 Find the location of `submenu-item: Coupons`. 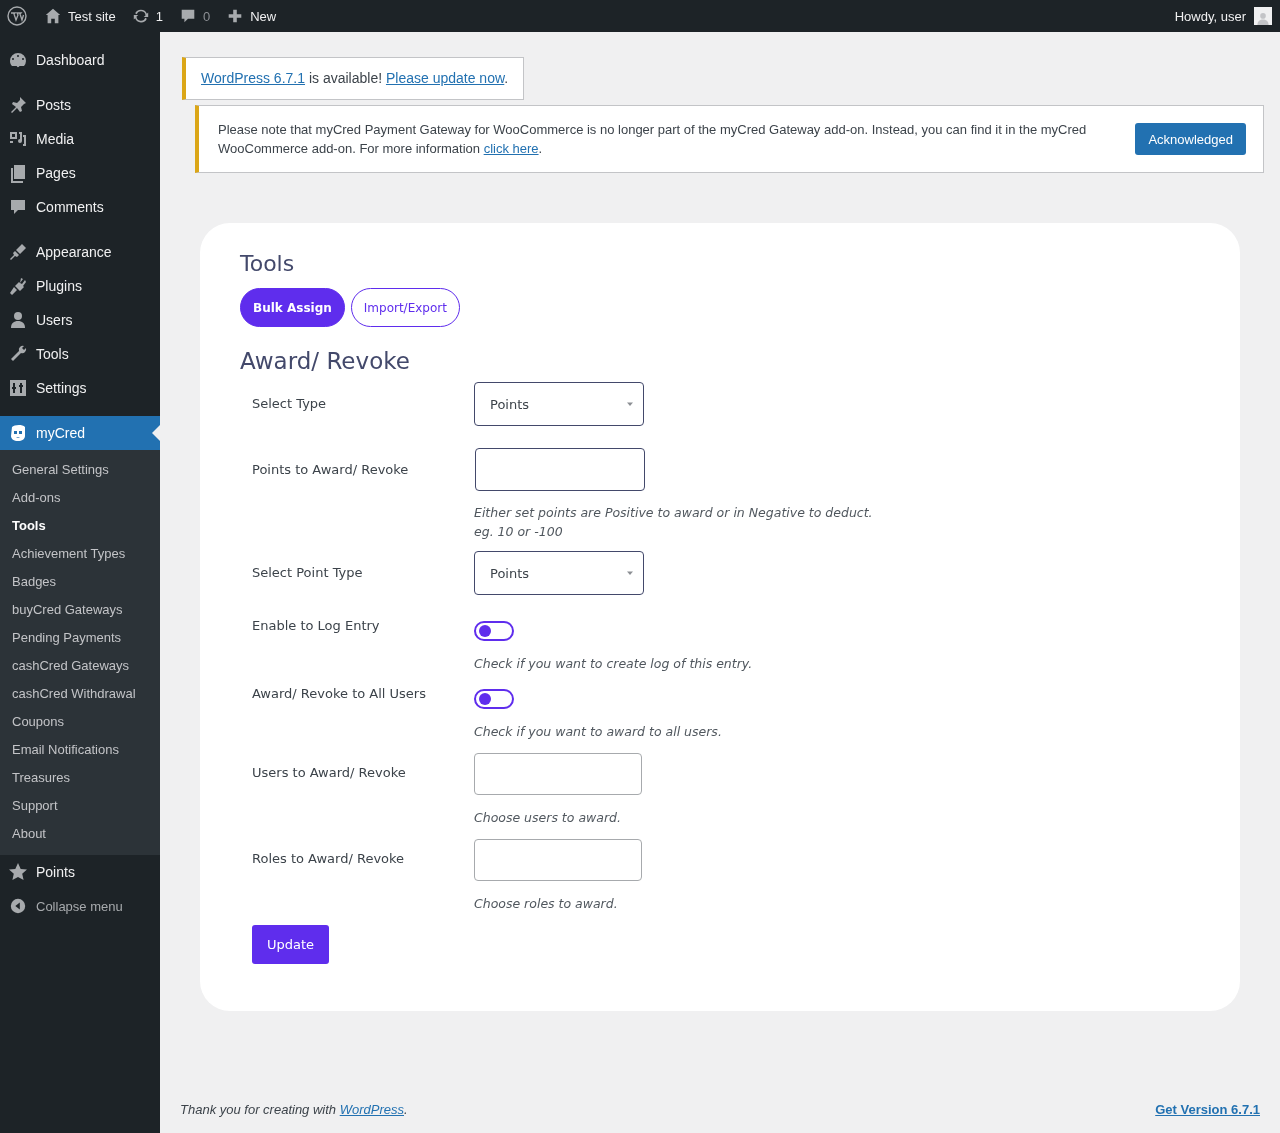

submenu-item: Coupons is located at coordinates (80, 722).